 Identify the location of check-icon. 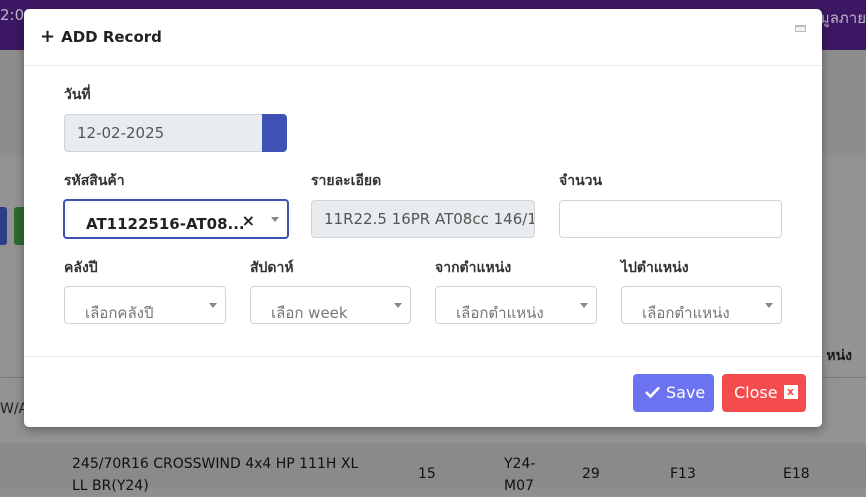
(652, 393).